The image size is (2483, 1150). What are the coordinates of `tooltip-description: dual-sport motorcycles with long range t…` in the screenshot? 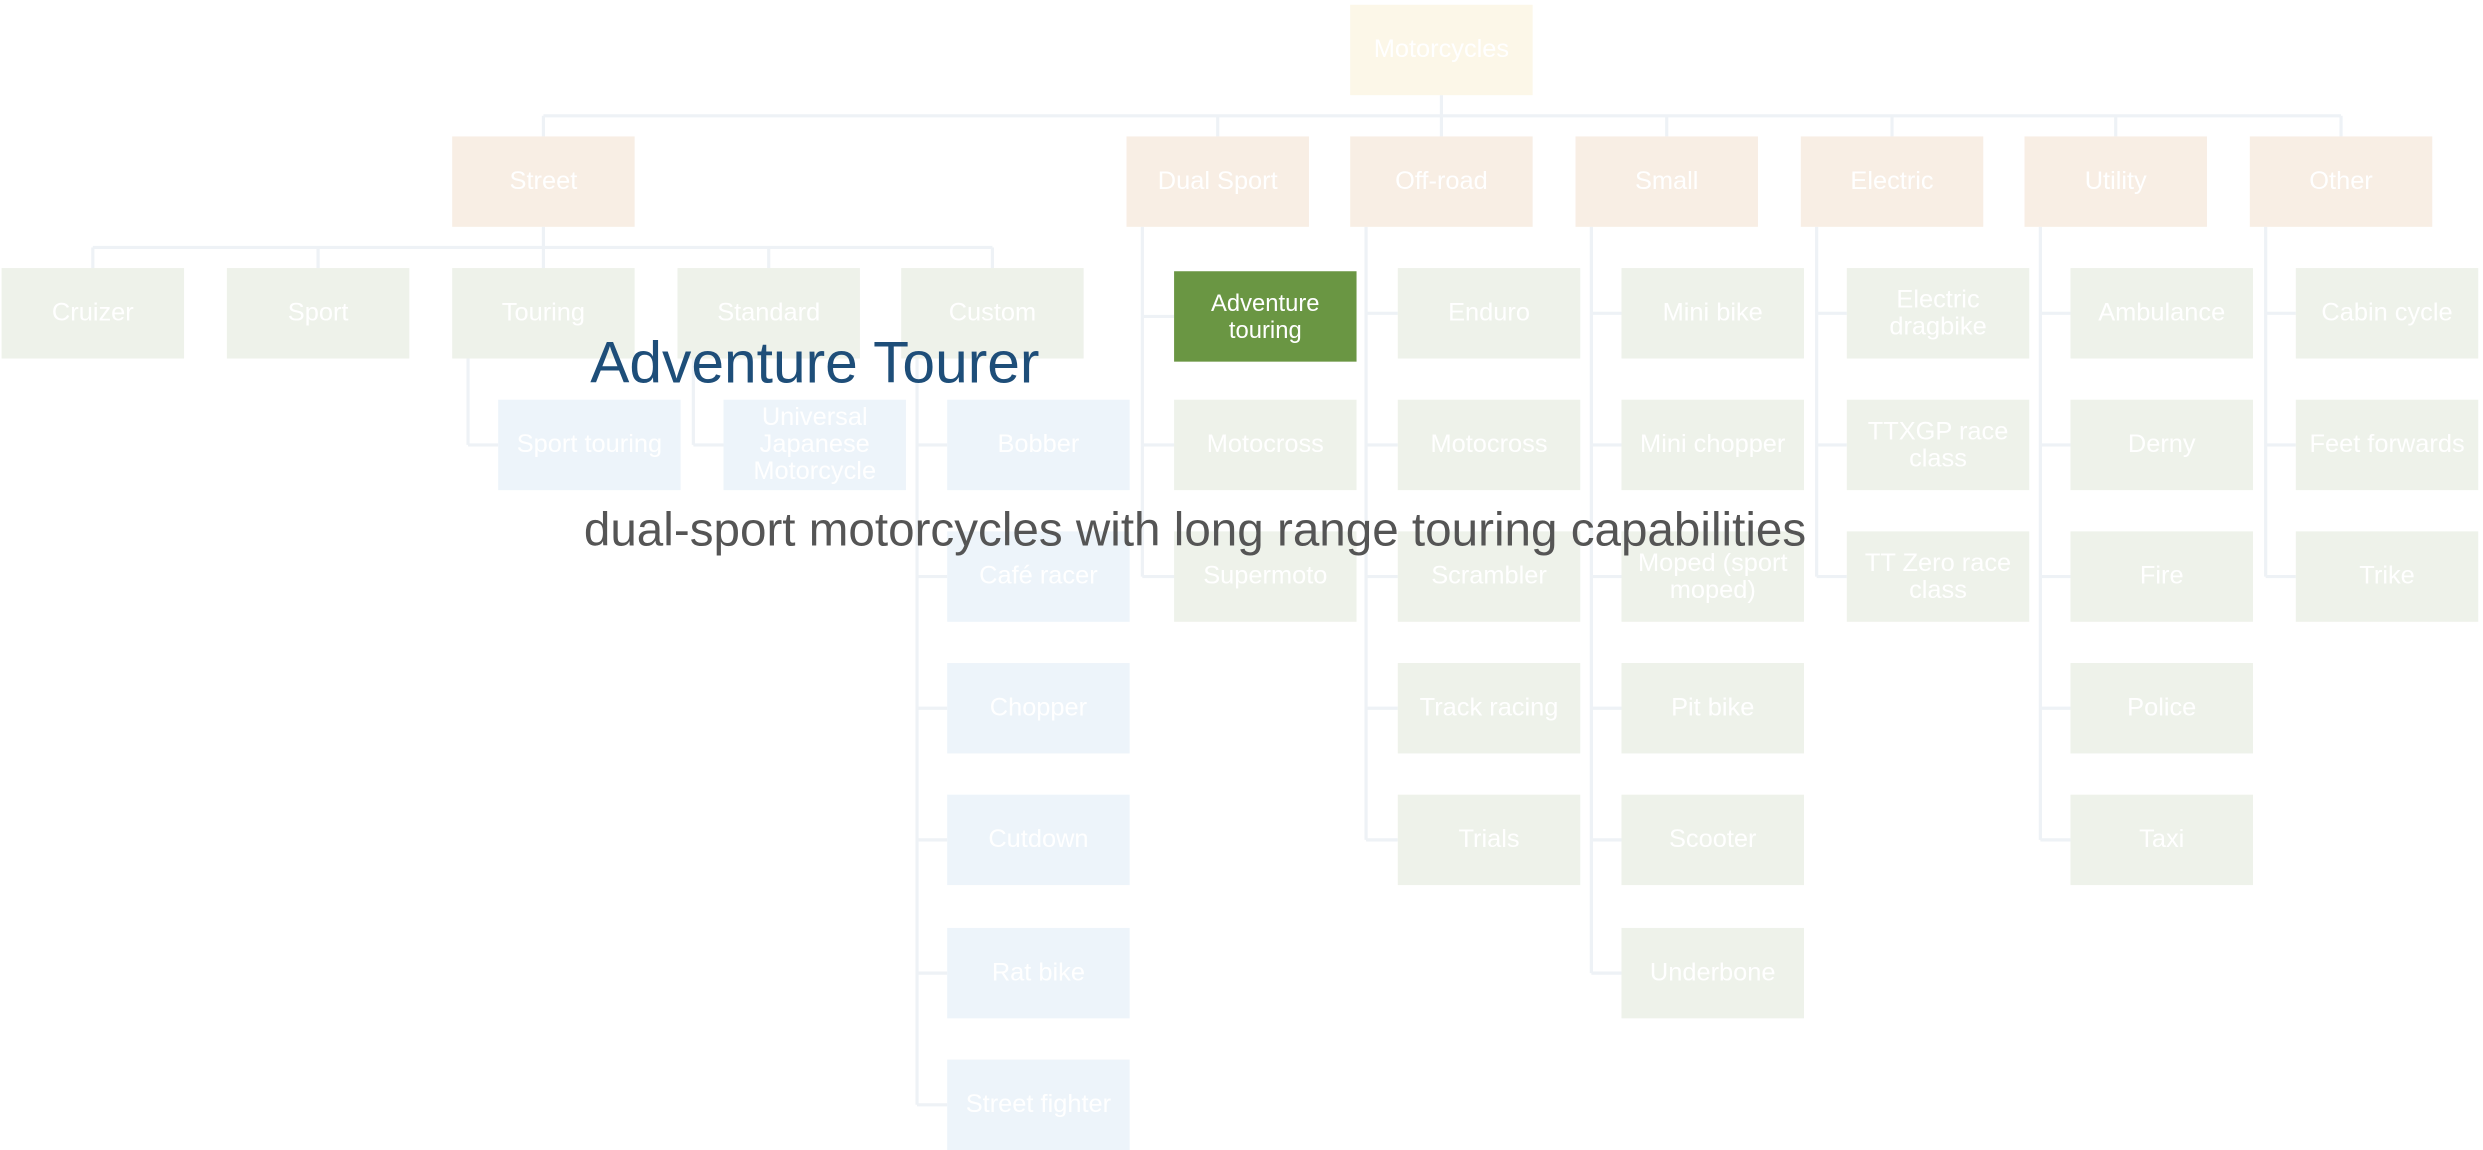 It's located at (1195, 530).